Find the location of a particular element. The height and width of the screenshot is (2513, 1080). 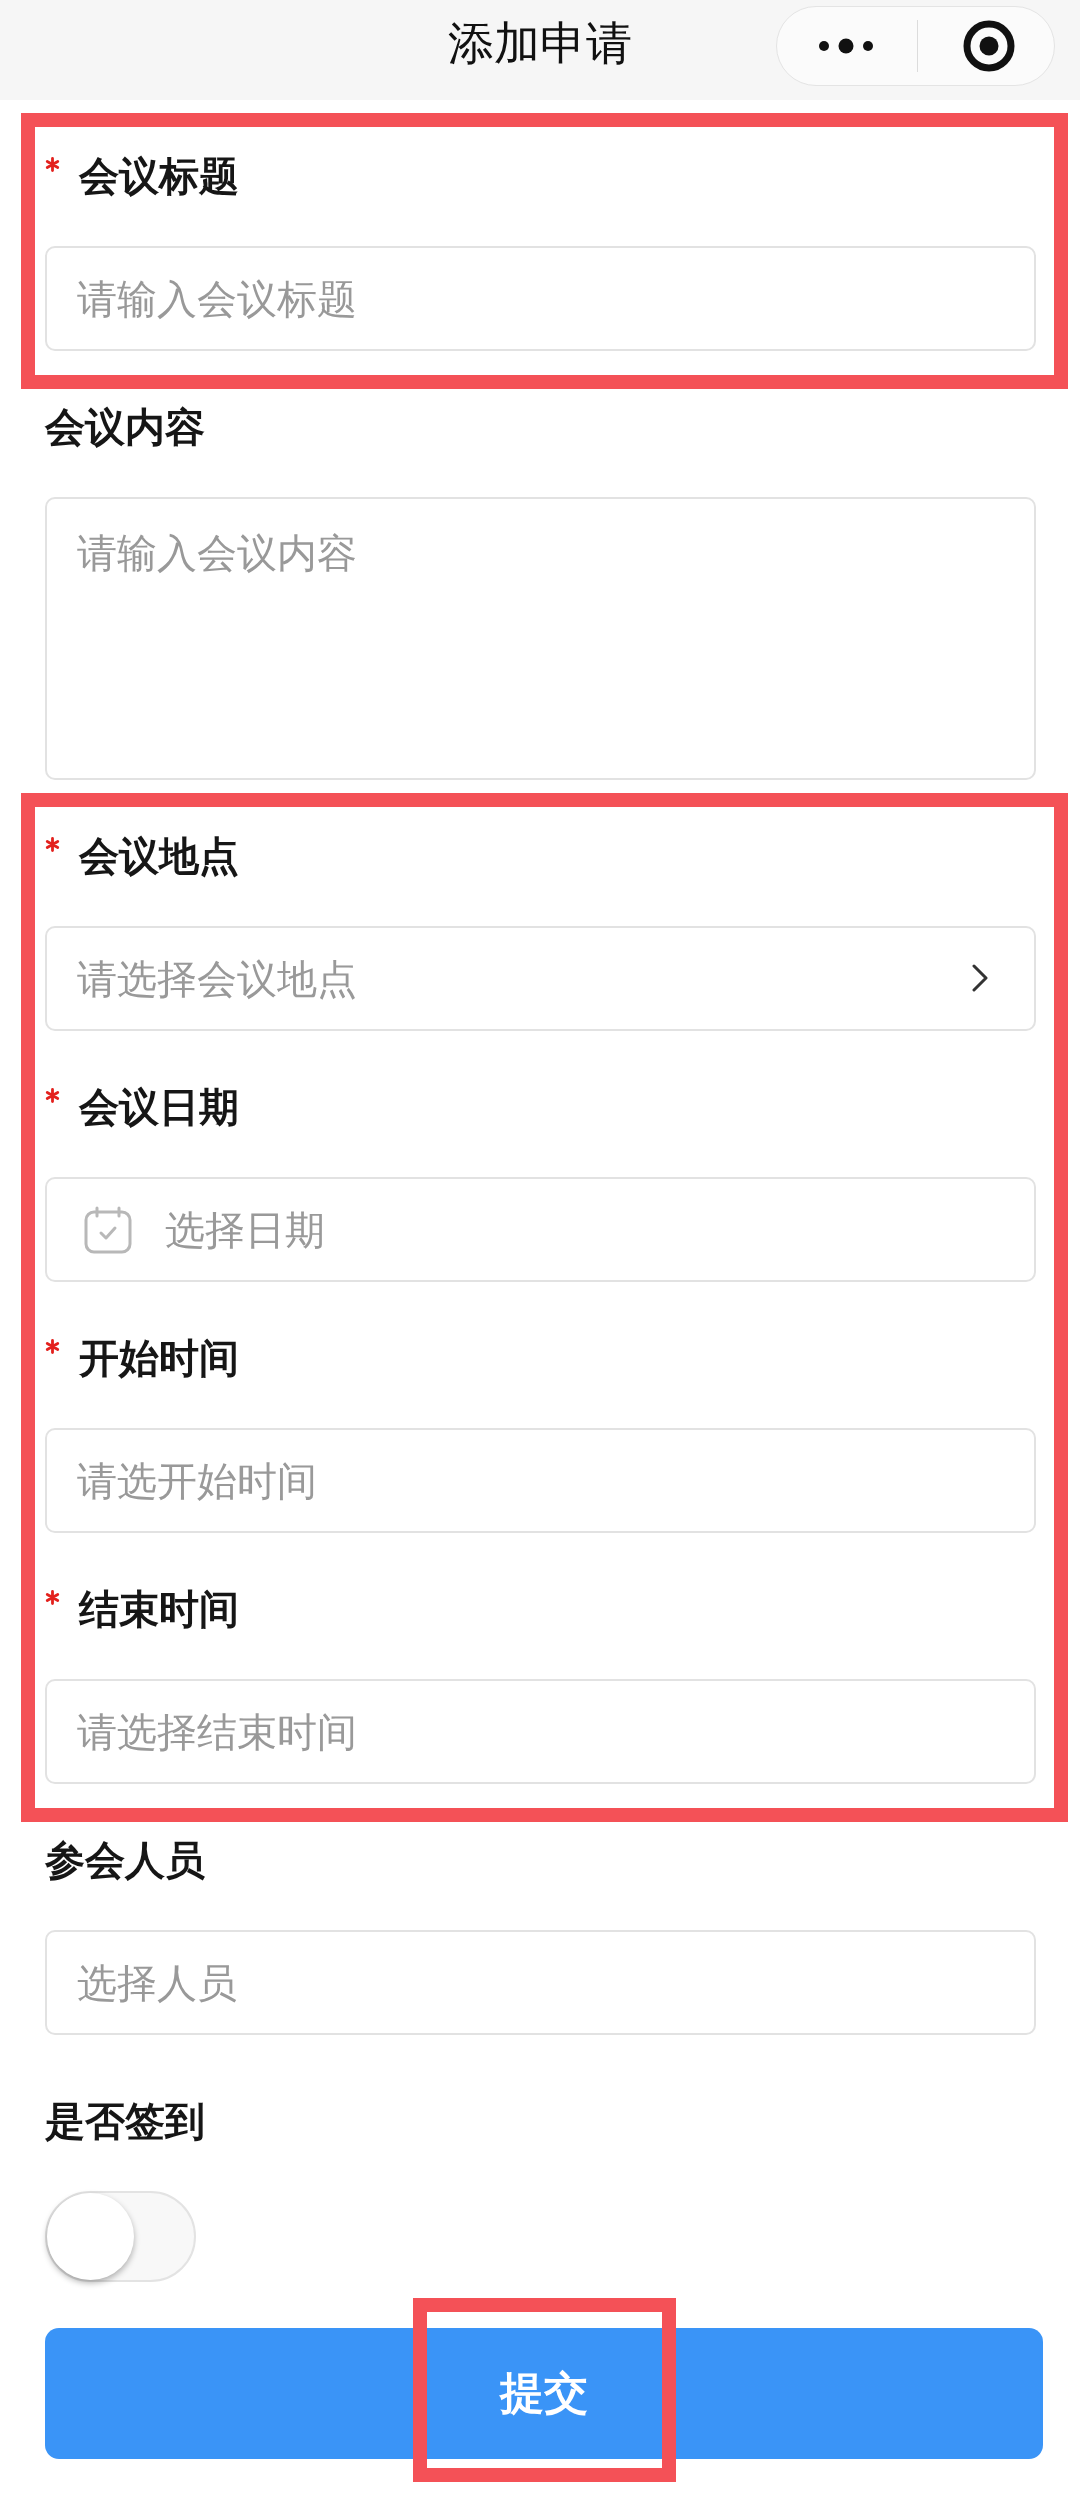

toggle-switch is located at coordinates (120, 2236).